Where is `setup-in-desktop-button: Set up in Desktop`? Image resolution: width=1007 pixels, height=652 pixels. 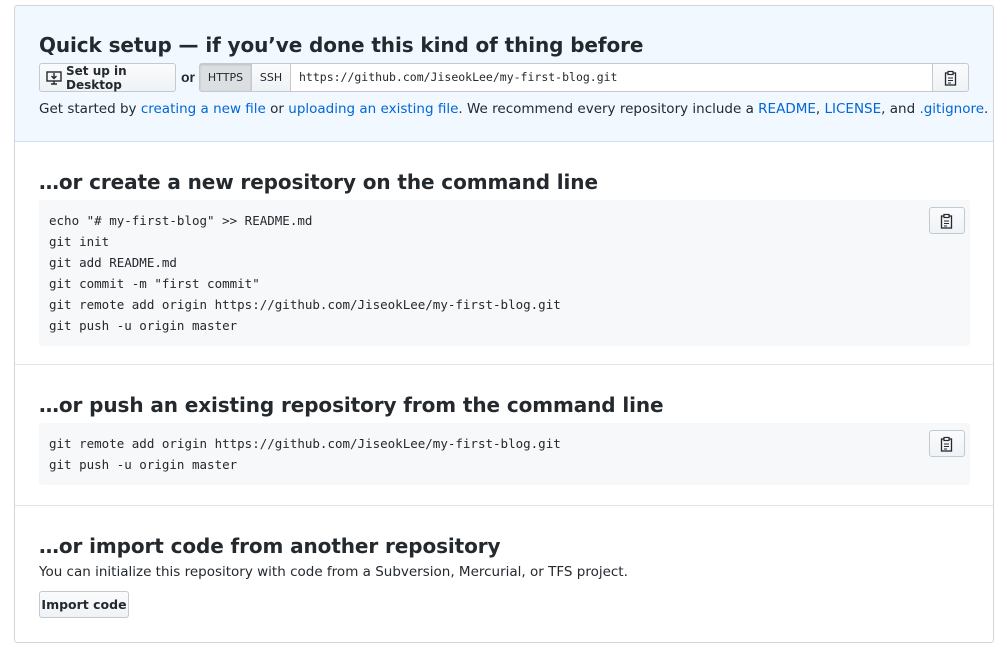
setup-in-desktop-button: Set up in Desktop is located at coordinates (107, 77).